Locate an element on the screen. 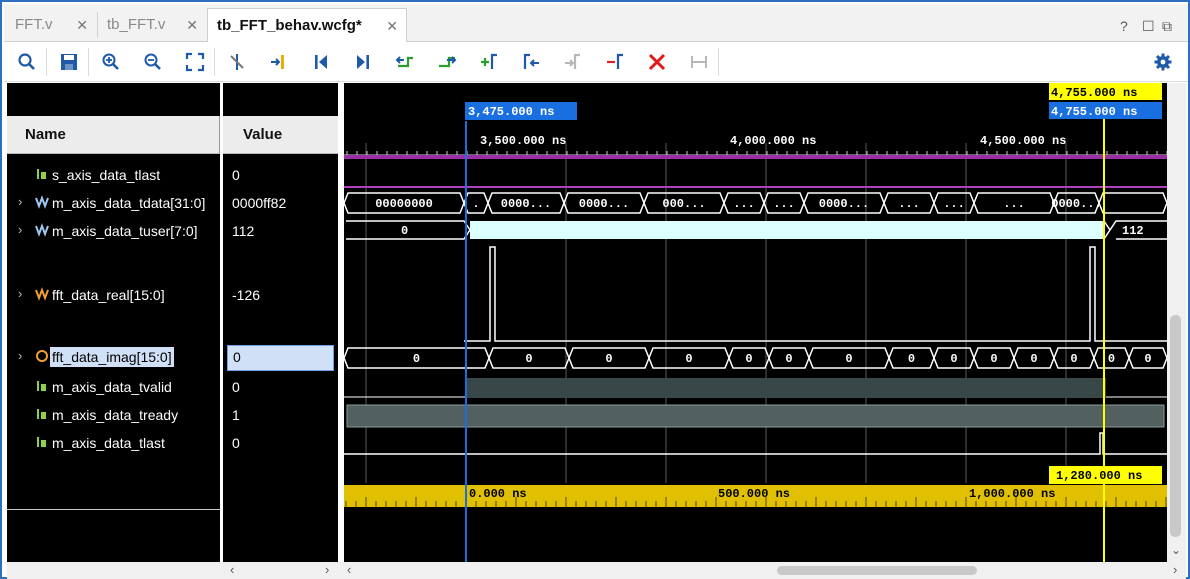 This screenshot has width=1190, height=579. signal-row: m_axis_data_tready is located at coordinates (113, 415).